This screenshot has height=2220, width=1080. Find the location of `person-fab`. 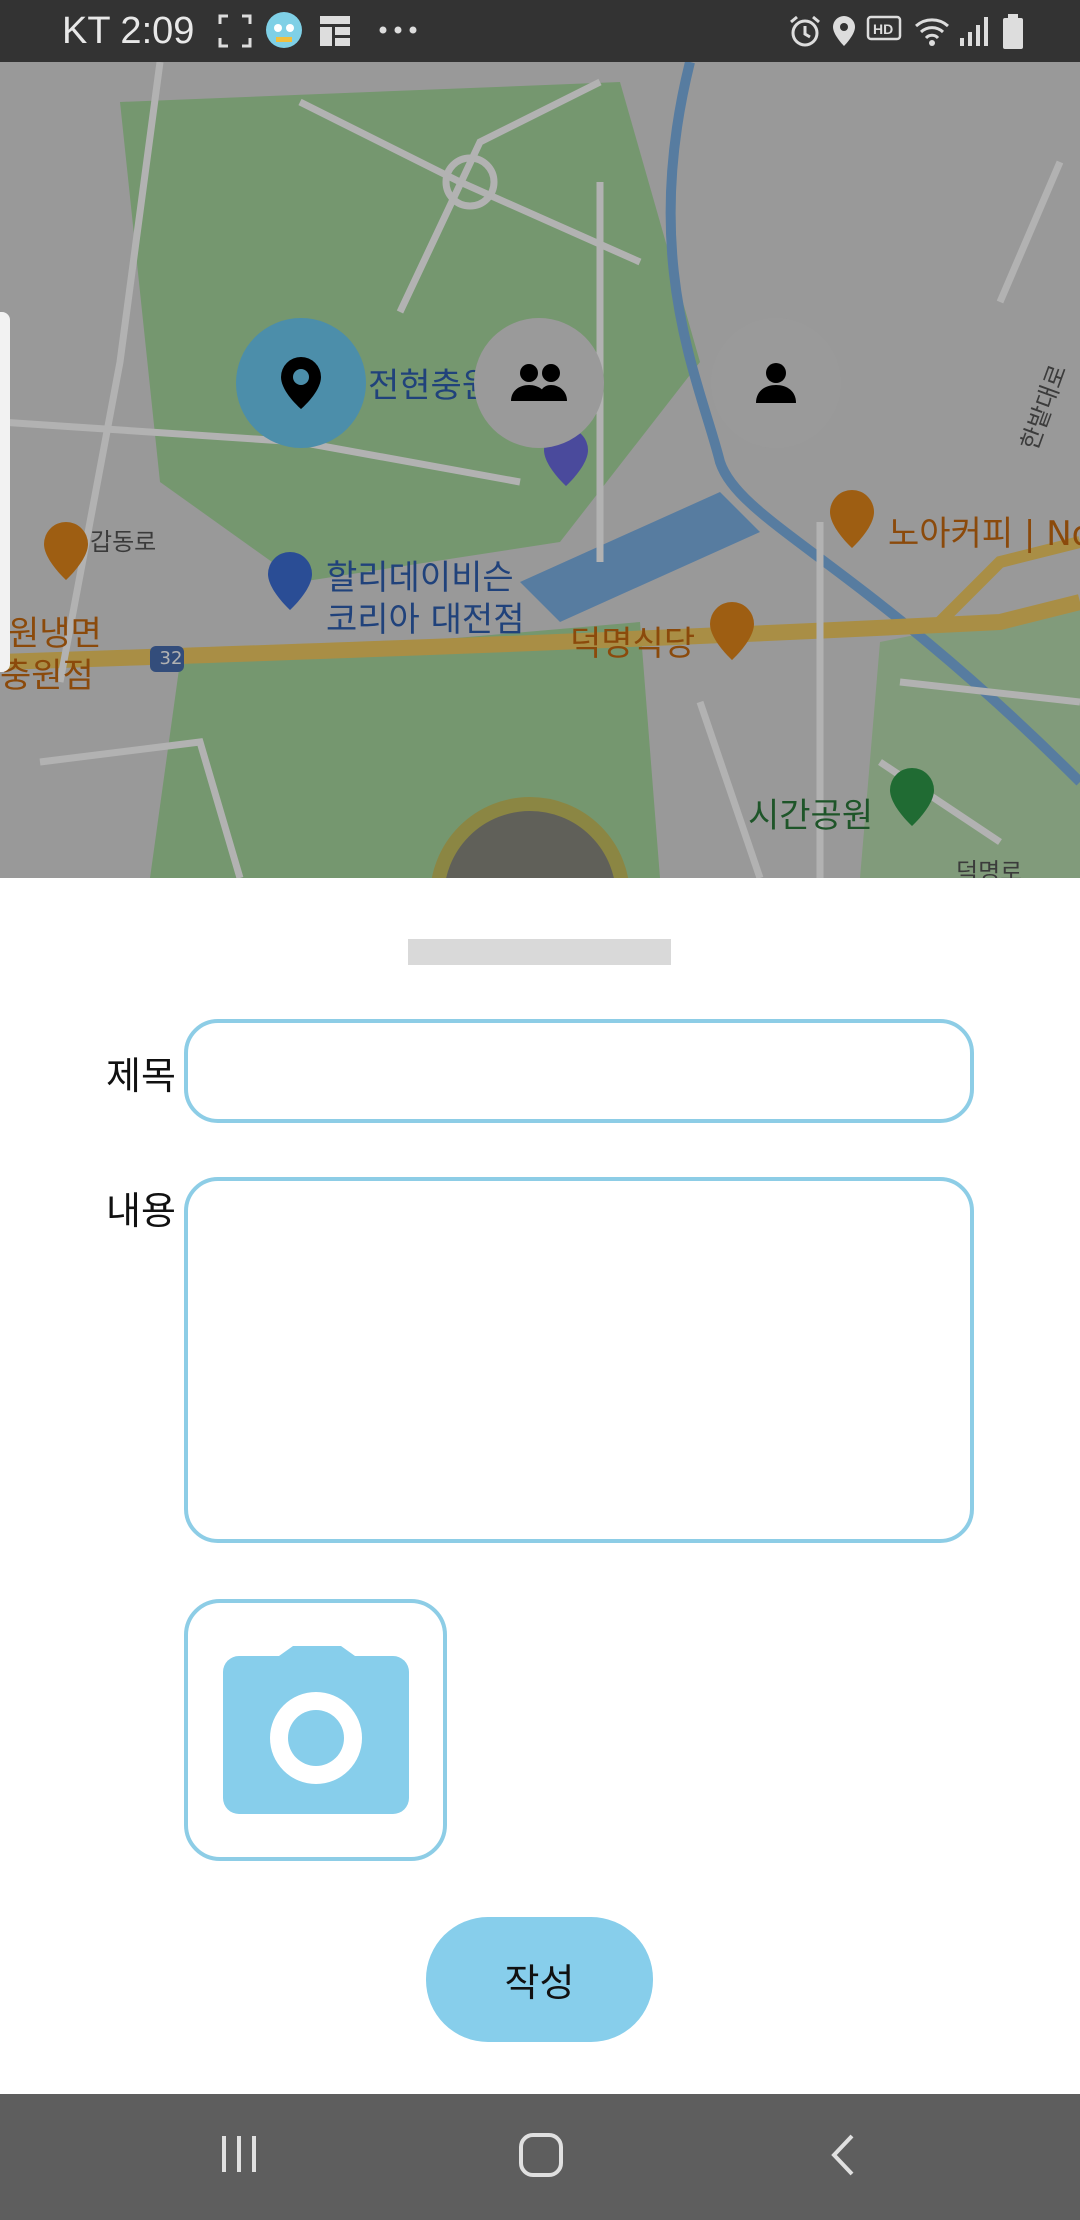

person-fab is located at coordinates (776, 383).